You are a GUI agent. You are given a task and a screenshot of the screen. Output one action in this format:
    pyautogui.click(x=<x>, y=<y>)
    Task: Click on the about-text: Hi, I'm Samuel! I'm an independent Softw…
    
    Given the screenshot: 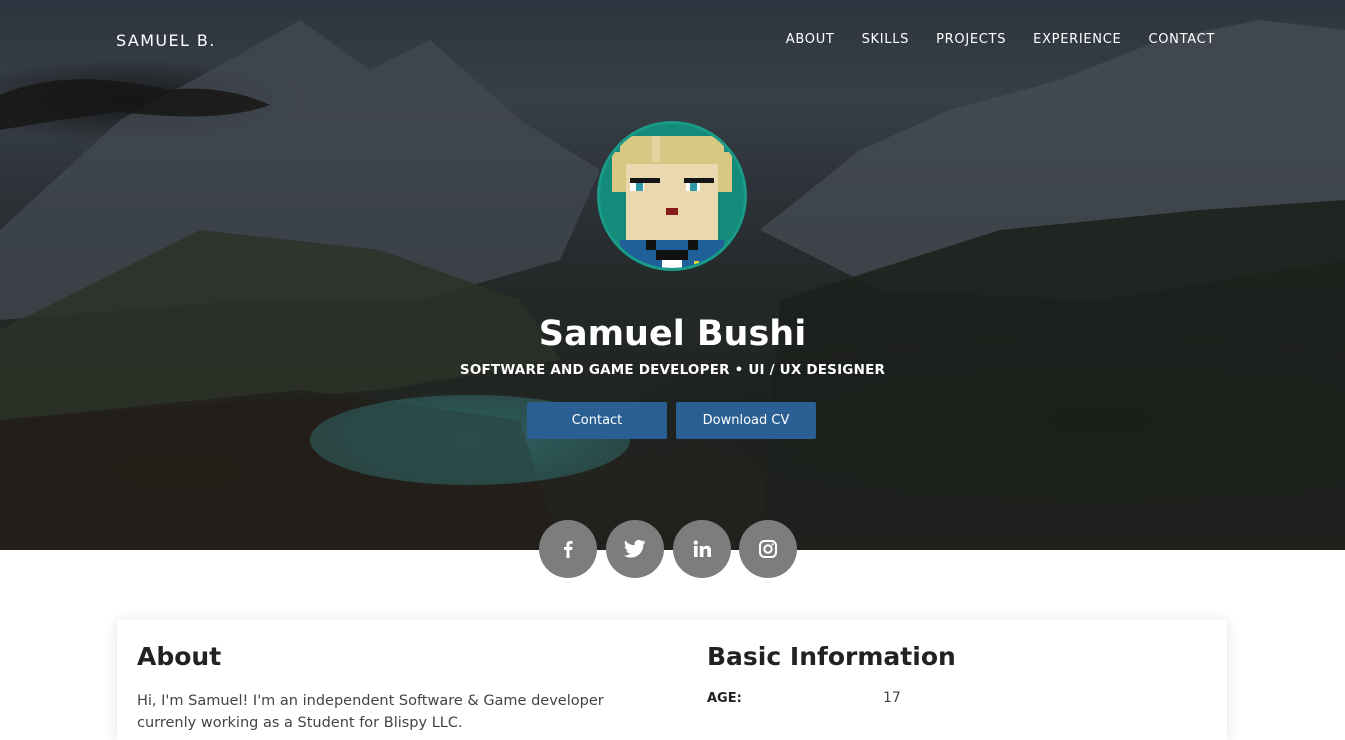 What is the action you would take?
    pyautogui.click(x=370, y=712)
    